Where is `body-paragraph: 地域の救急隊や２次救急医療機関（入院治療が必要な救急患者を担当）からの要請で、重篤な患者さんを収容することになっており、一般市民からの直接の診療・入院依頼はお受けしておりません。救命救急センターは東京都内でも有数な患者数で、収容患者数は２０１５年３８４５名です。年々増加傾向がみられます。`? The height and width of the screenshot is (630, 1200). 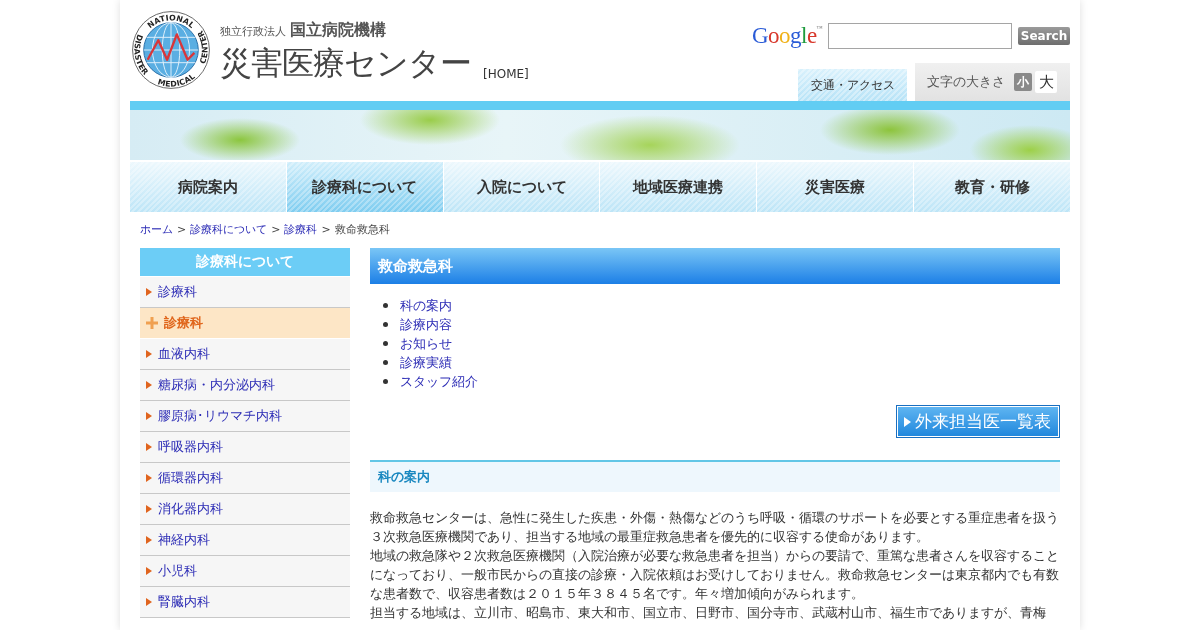 body-paragraph: 地域の救急隊や２次救急医療機関（入院治療が必要な救急患者を担当）からの要請で、重篤な患者さんを収容することになっており、一般市民からの直接の診療・入院依頼はお受けしておりません。救命救急センターは東京都内でも有数な患者数で、収容患者数は２０１５年３８４５名です。年々増加傾向がみられます。 is located at coordinates (715, 575).